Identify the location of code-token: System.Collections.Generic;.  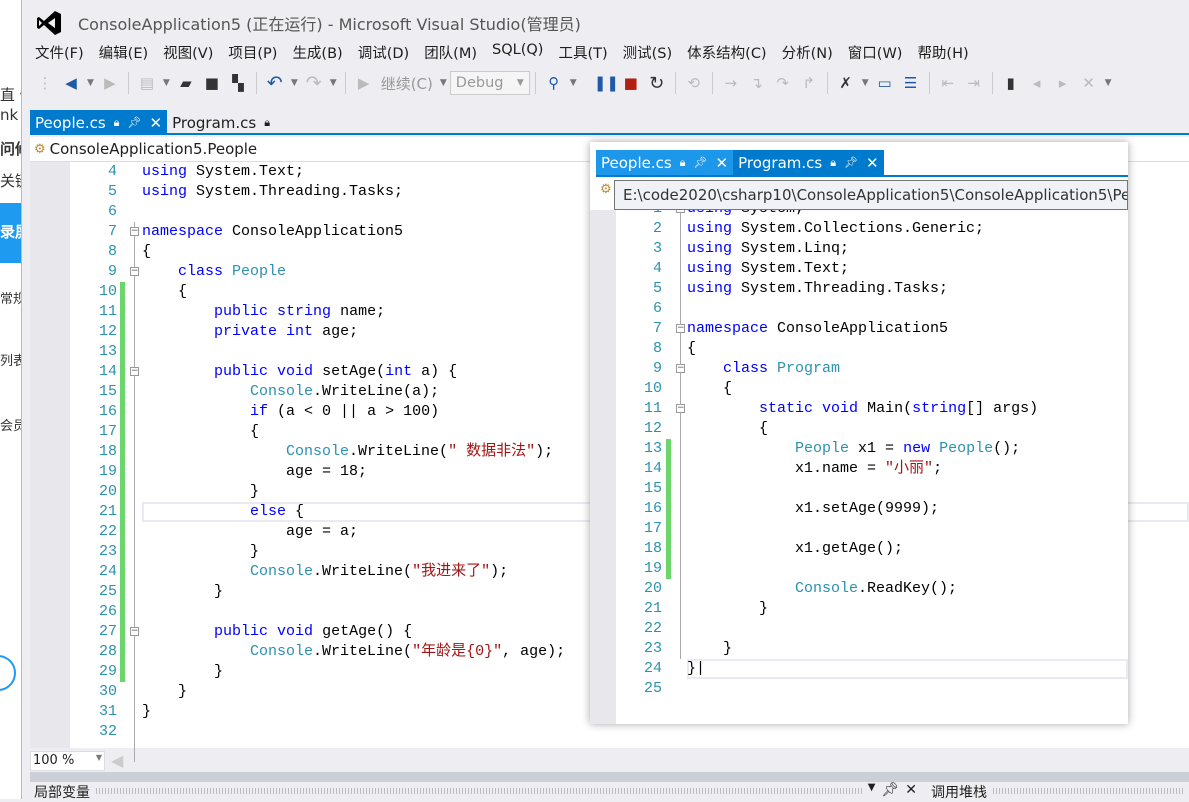
(858, 228).